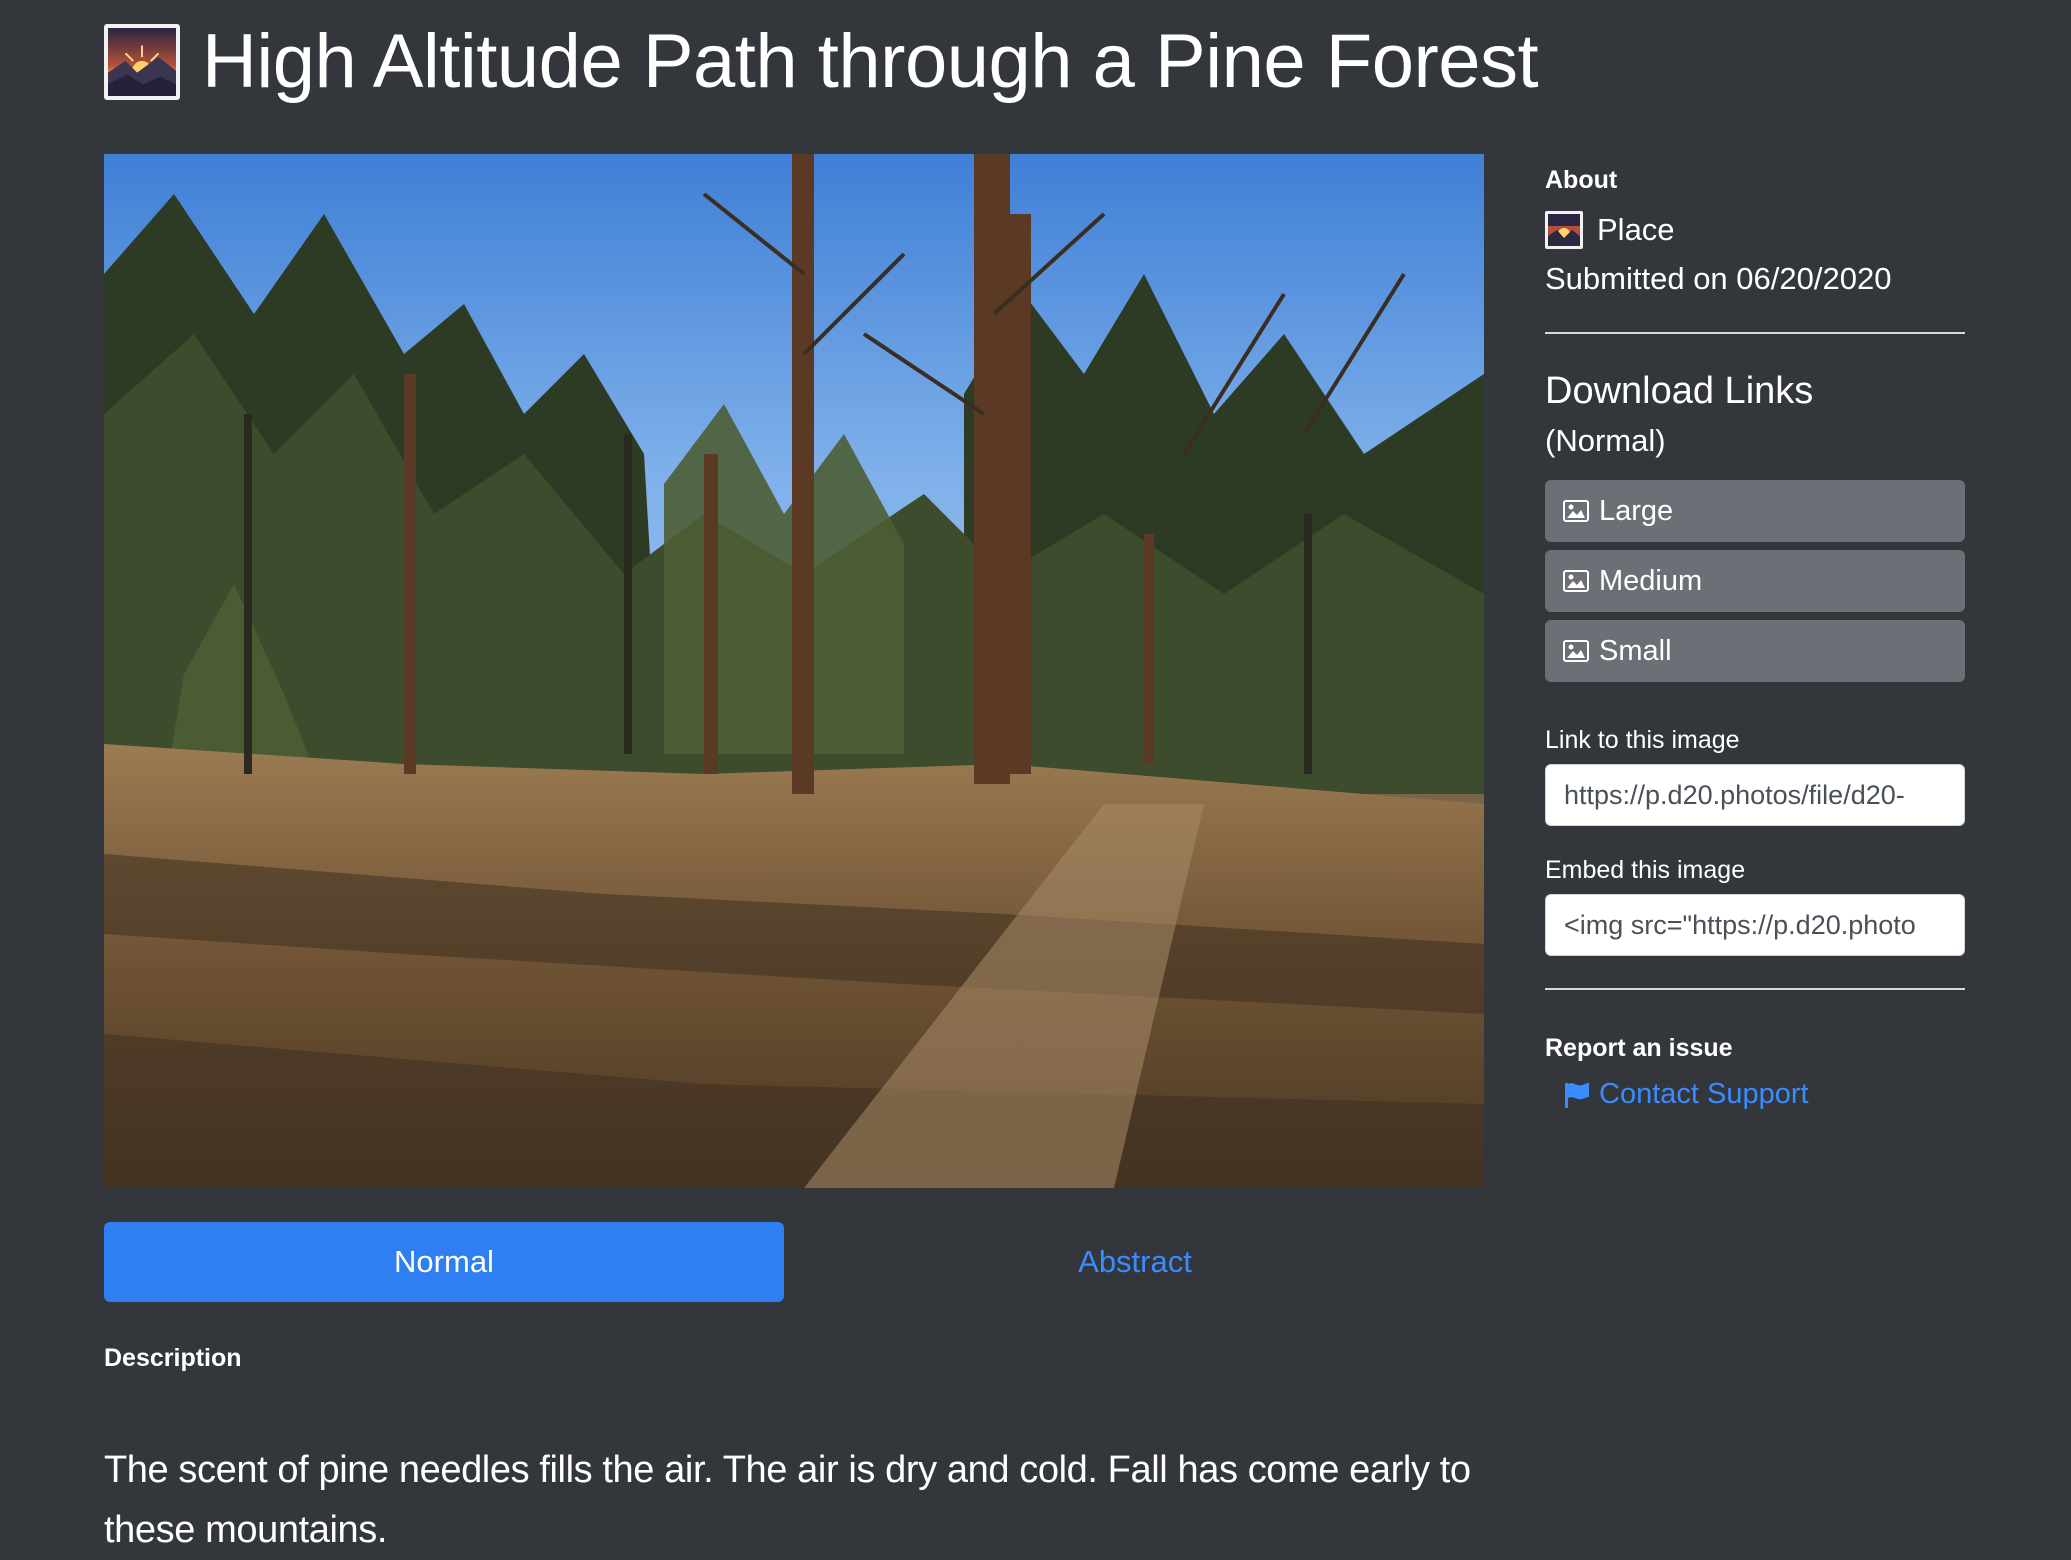 This screenshot has height=1560, width=2071. What do you see at coordinates (1135, 1262) in the screenshot?
I see `tab-abstract: Abstract` at bounding box center [1135, 1262].